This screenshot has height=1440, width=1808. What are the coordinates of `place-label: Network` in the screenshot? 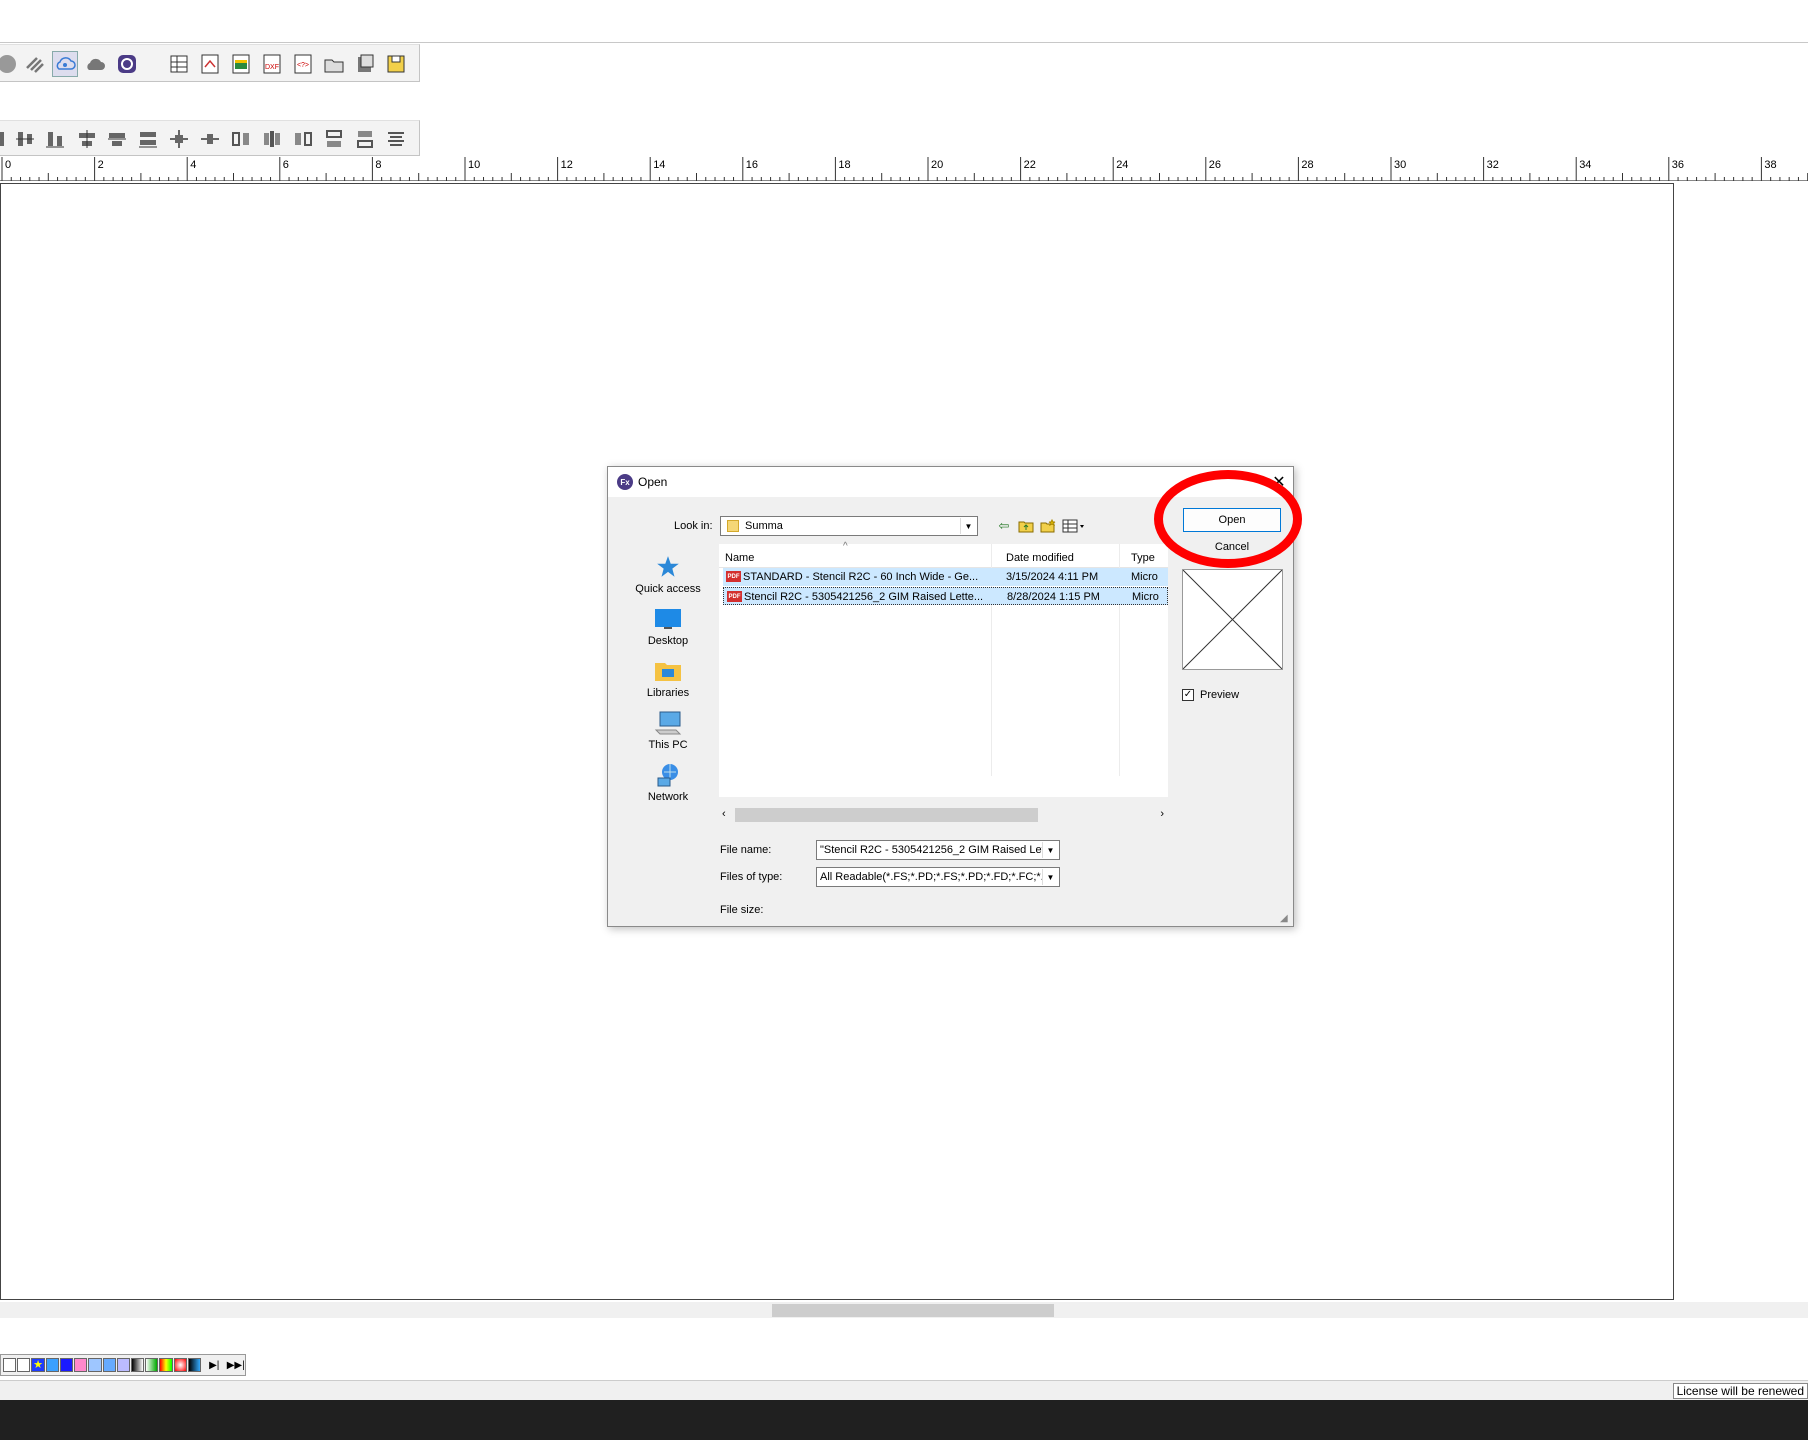 It's located at (668, 797).